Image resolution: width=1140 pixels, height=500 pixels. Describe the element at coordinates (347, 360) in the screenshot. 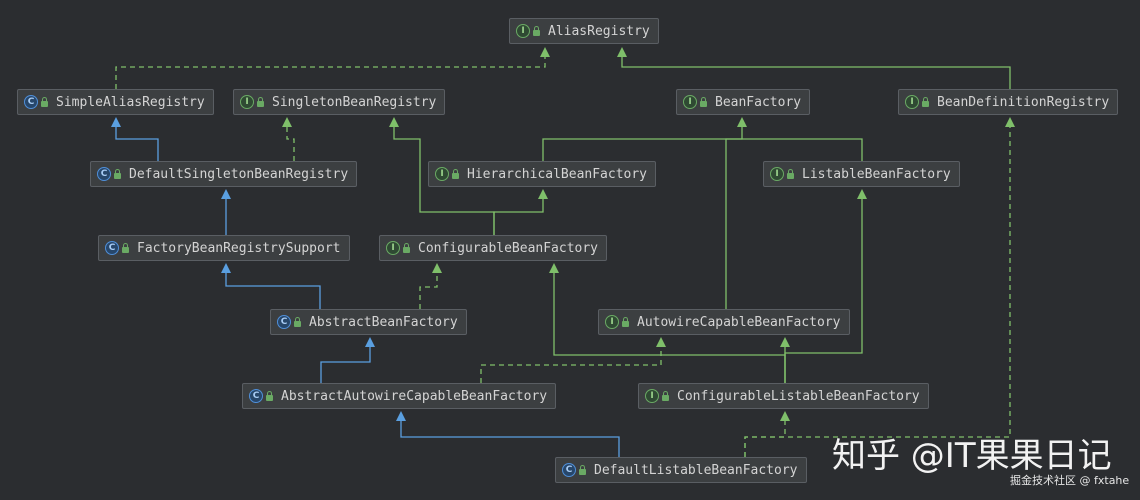

I see `edge-abstractautowire-abstractbeanfactory` at that location.